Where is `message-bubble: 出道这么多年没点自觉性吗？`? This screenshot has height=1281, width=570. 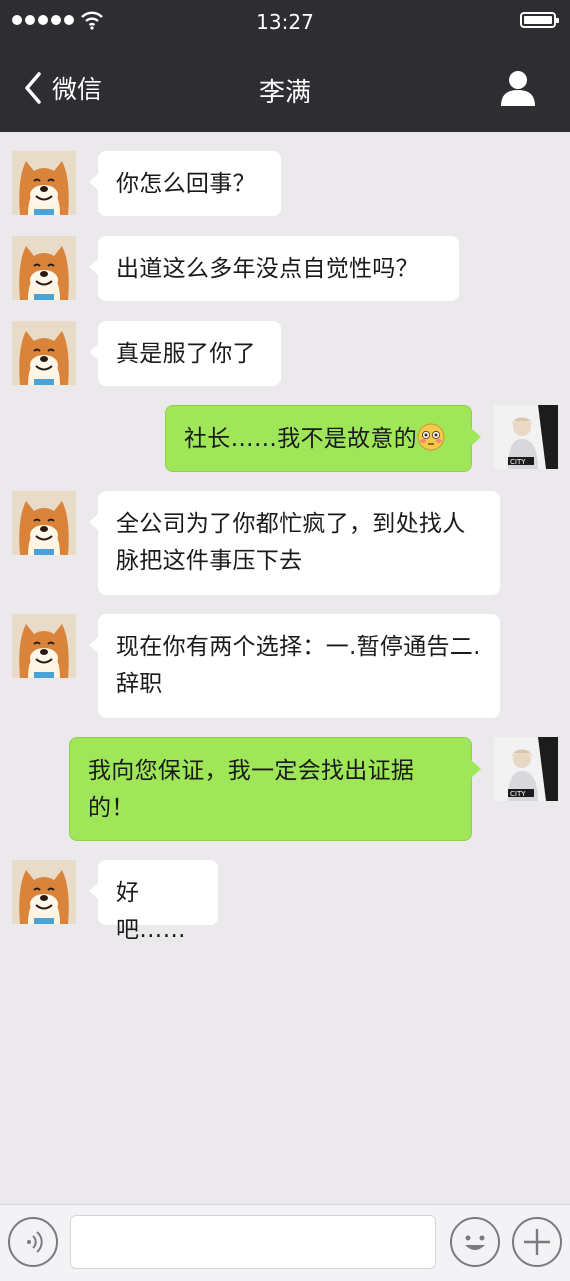 message-bubble: 出道这么多年没点自觉性吗？ is located at coordinates (274, 268).